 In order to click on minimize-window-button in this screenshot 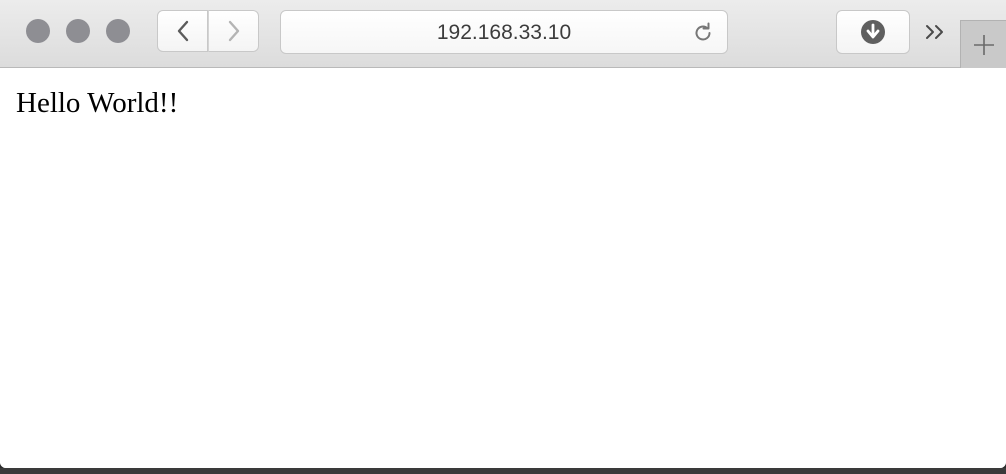, I will do `click(78, 31)`.